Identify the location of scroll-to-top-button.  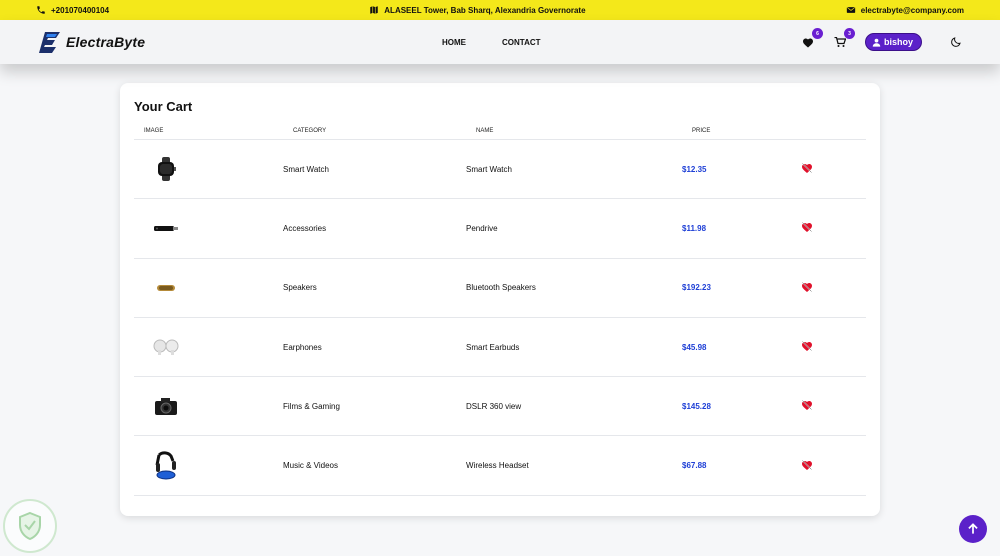
(973, 529).